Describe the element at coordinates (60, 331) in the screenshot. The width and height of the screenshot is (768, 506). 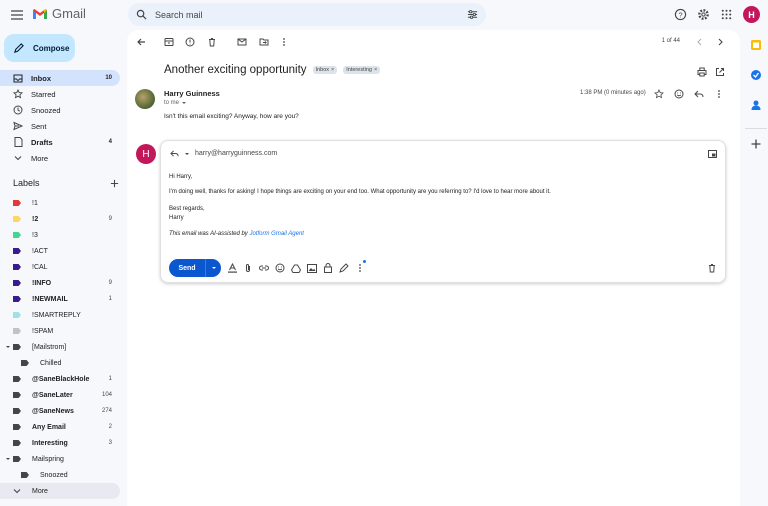
I see `label-item: !SPAM` at that location.